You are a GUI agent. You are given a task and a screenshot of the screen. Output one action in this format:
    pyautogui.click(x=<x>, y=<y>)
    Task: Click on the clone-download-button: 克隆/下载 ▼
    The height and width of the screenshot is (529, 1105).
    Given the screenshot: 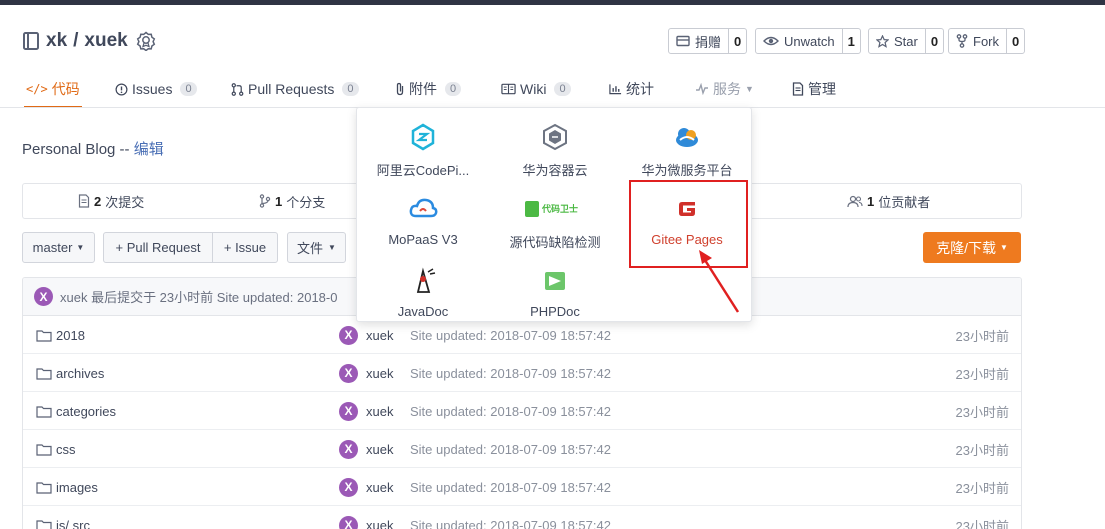 What is the action you would take?
    pyautogui.click(x=972, y=247)
    